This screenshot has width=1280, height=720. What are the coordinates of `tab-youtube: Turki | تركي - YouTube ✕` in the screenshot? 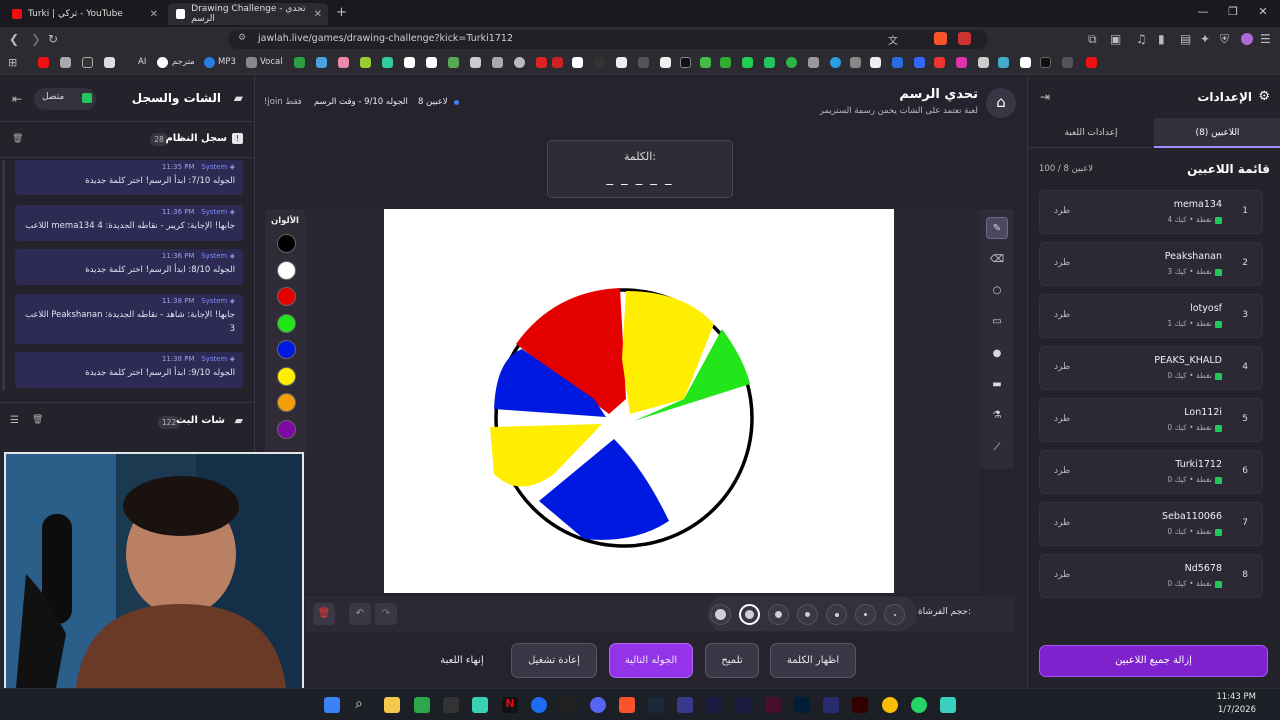 It's located at (84, 14).